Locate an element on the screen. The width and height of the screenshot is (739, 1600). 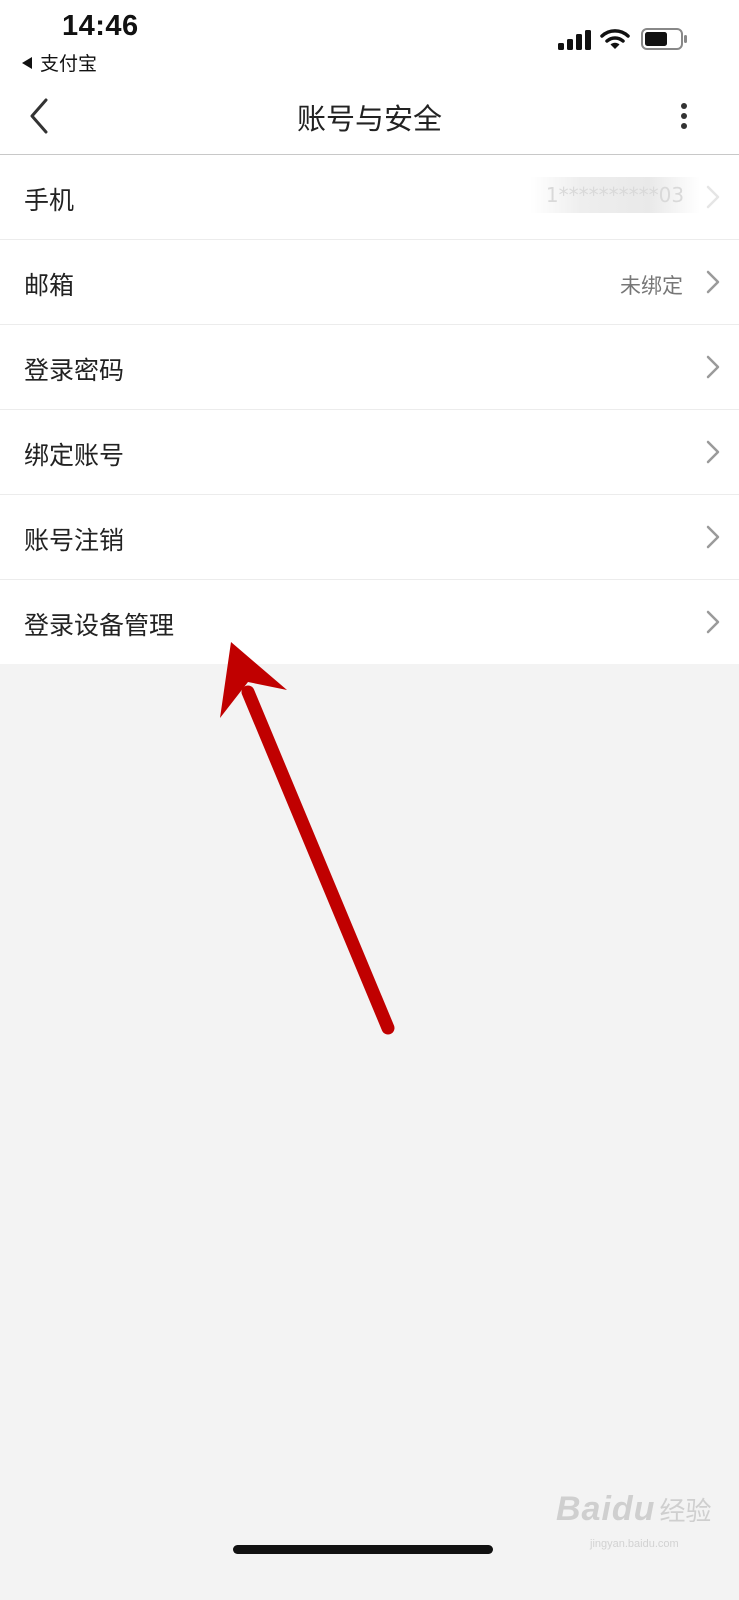
more-vertical-icon is located at coordinates (684, 116).